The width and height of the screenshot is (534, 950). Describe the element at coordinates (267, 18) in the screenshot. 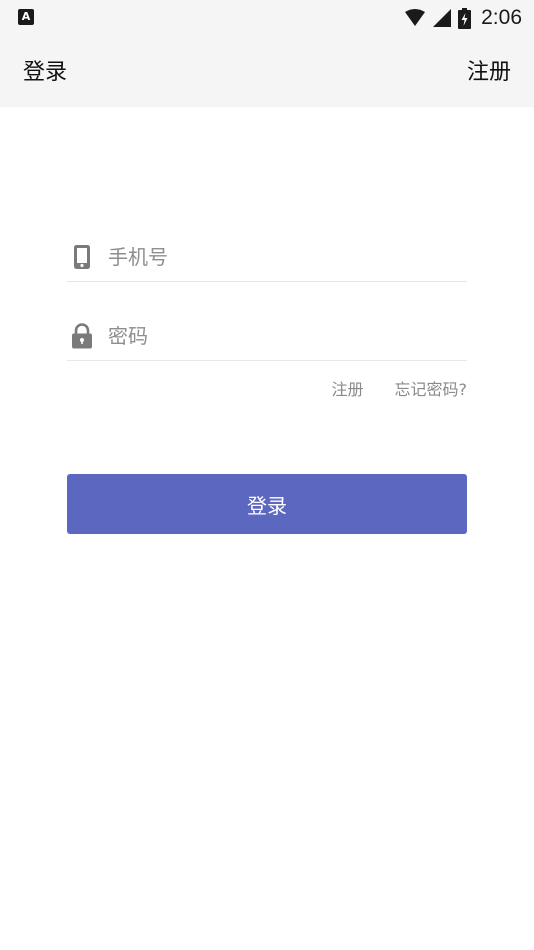

I see `status-bar: A 2:06` at that location.